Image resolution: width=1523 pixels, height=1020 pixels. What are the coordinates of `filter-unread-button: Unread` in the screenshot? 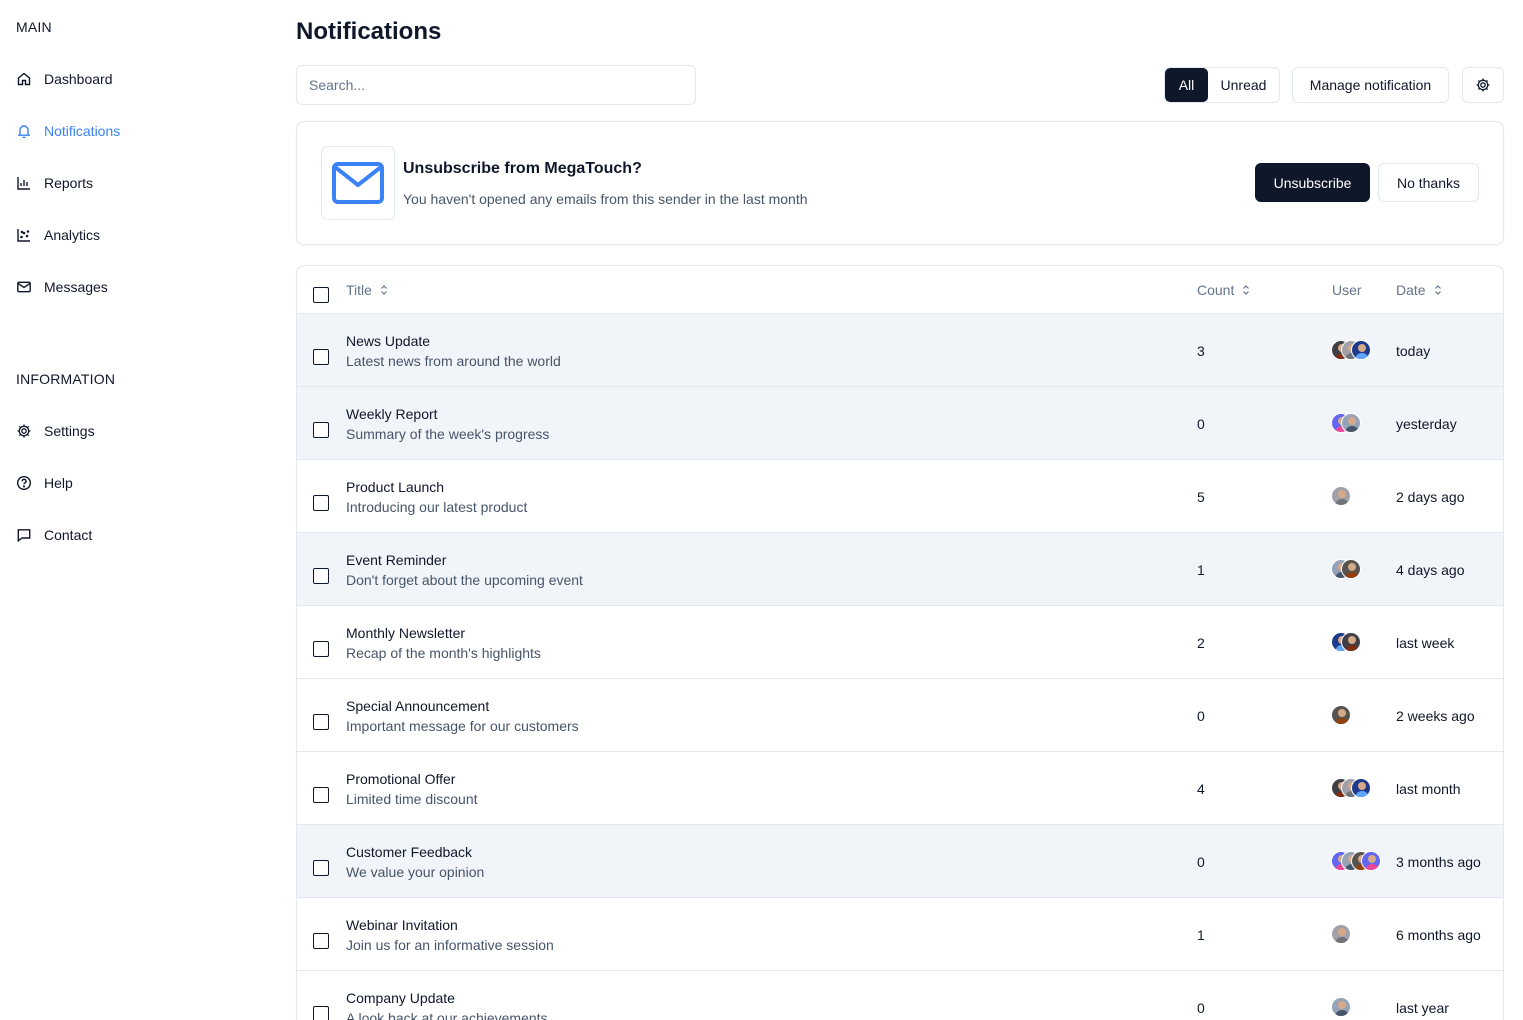 It's located at (1243, 85).